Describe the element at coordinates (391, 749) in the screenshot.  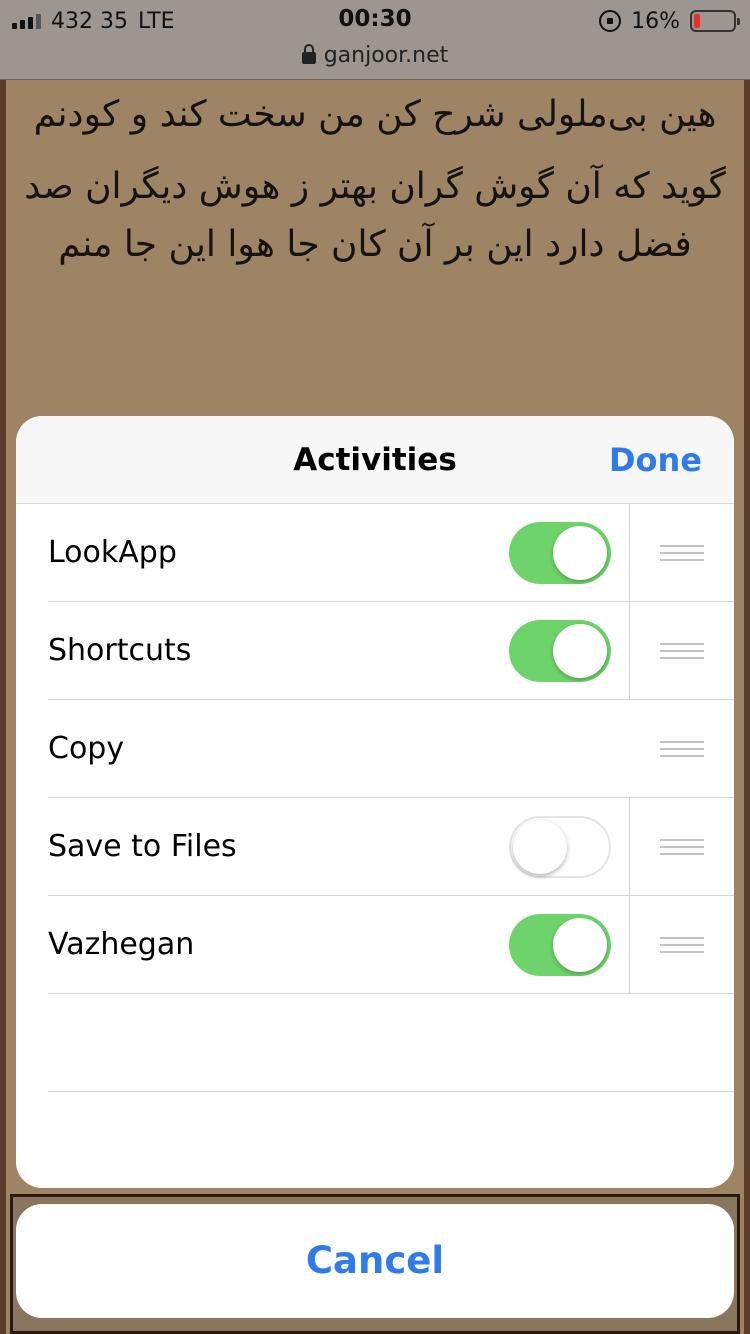
I see `activity-row-copy: Copy` at that location.